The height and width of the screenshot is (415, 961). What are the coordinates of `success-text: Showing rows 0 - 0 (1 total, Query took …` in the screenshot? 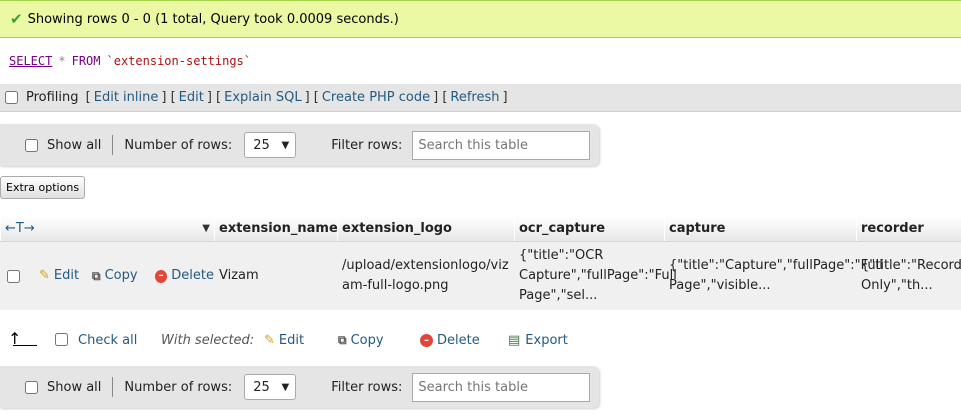 It's located at (213, 19).